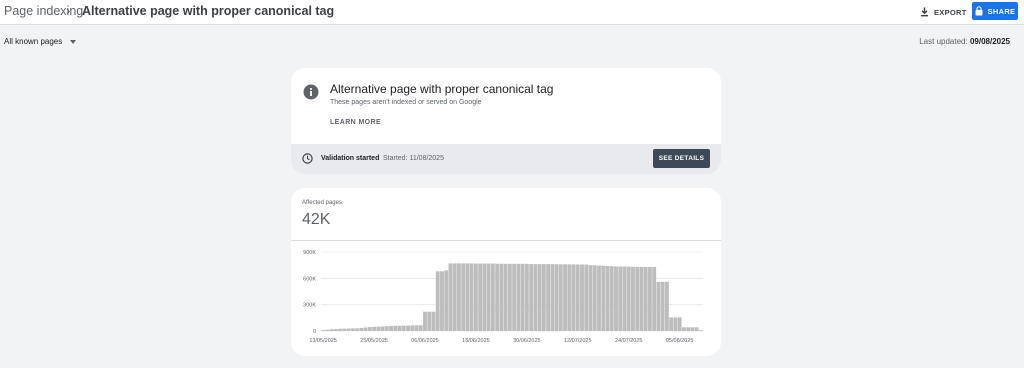 This screenshot has height=368, width=1024. I want to click on learn-more-link: LEARN MORE, so click(355, 122).